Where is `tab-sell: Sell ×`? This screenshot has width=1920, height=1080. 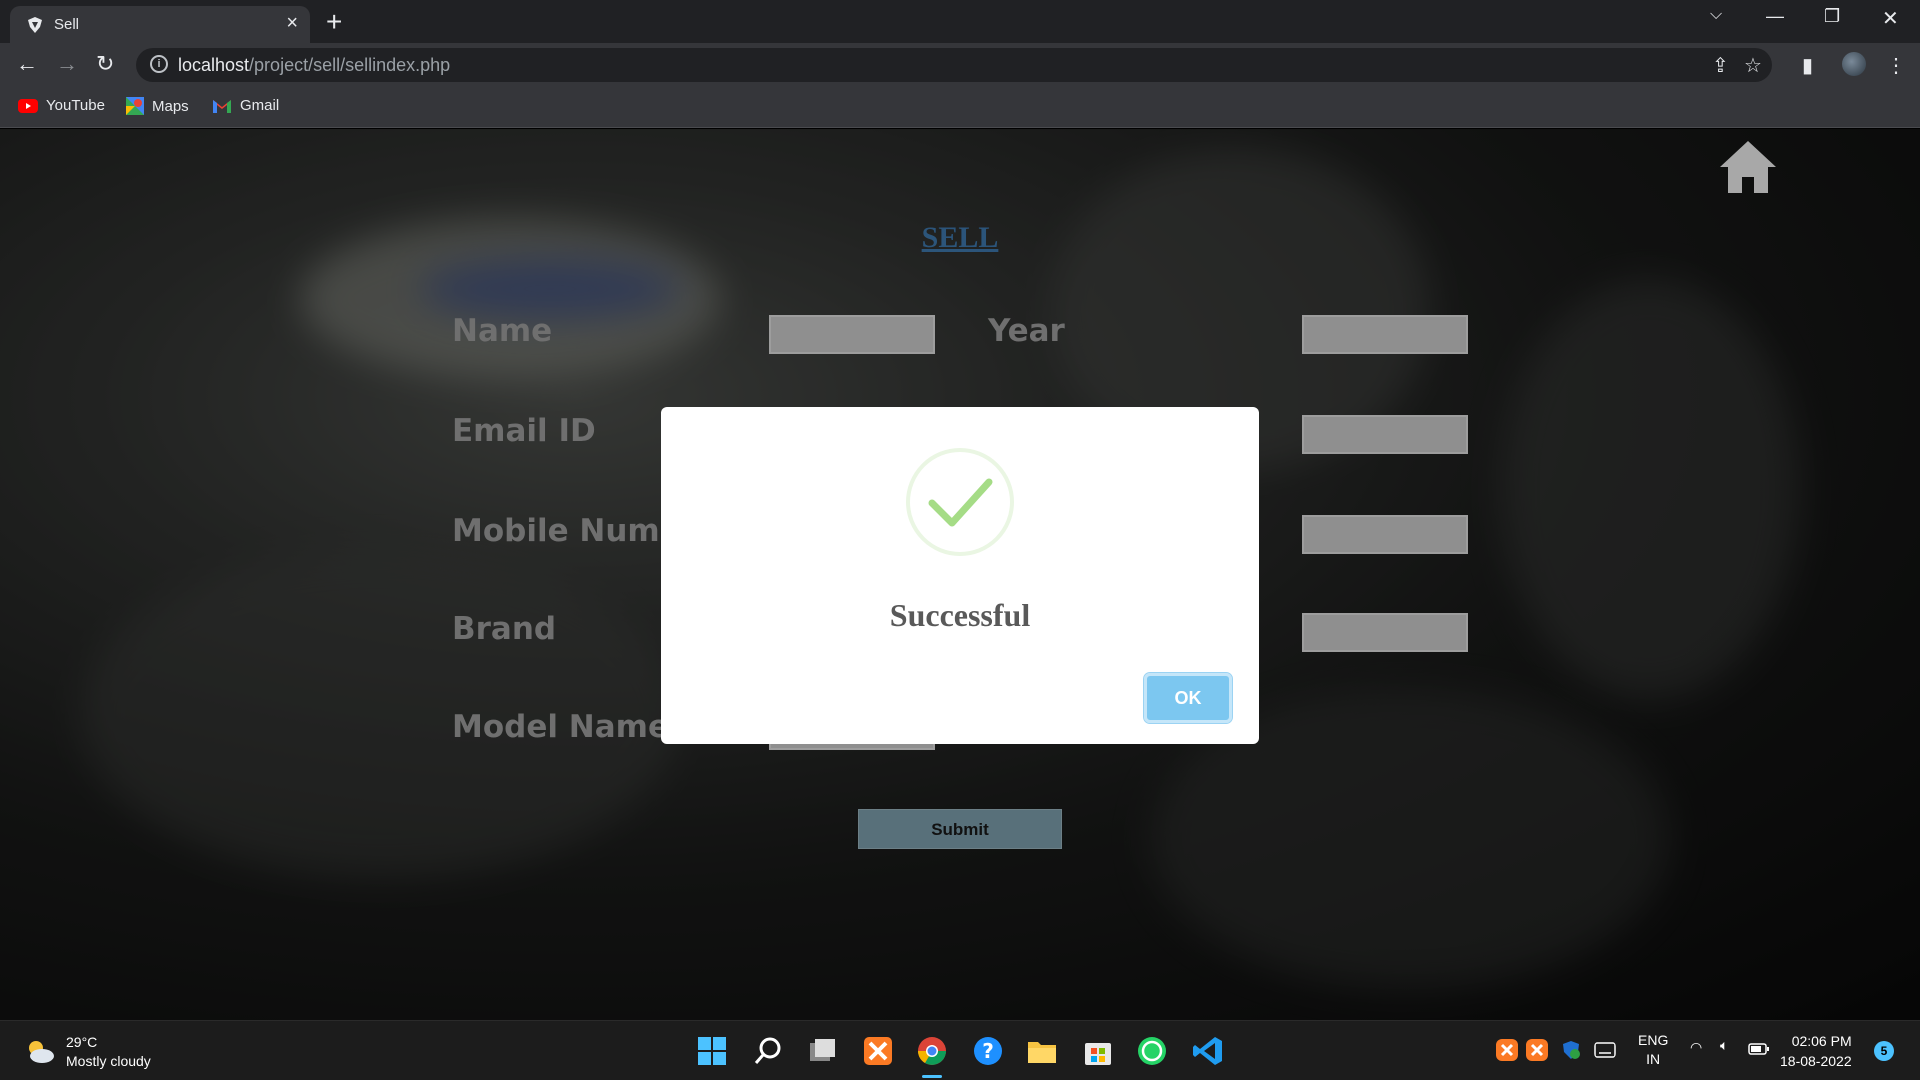 tab-sell: Sell × is located at coordinates (160, 24).